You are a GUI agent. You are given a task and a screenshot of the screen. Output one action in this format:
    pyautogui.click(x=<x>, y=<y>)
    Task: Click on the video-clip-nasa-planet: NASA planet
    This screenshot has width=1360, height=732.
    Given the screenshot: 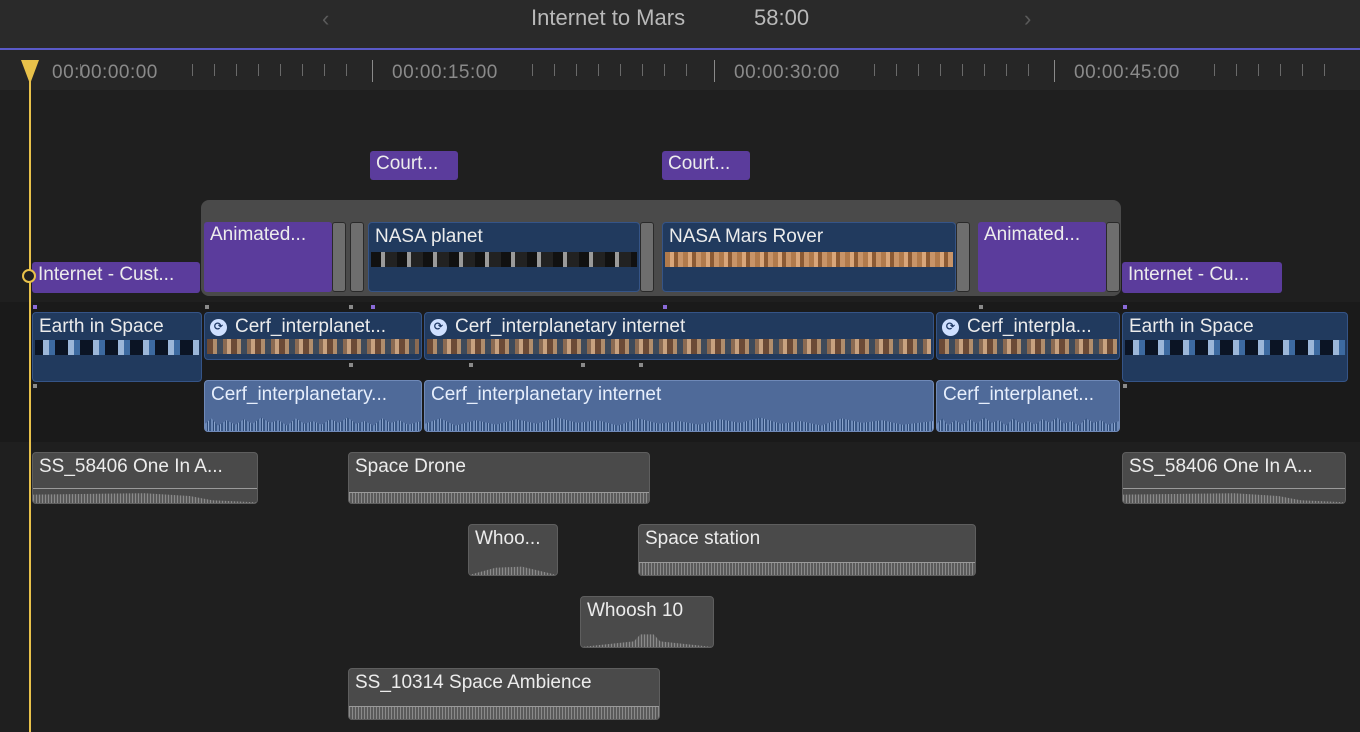 What is the action you would take?
    pyautogui.click(x=504, y=257)
    